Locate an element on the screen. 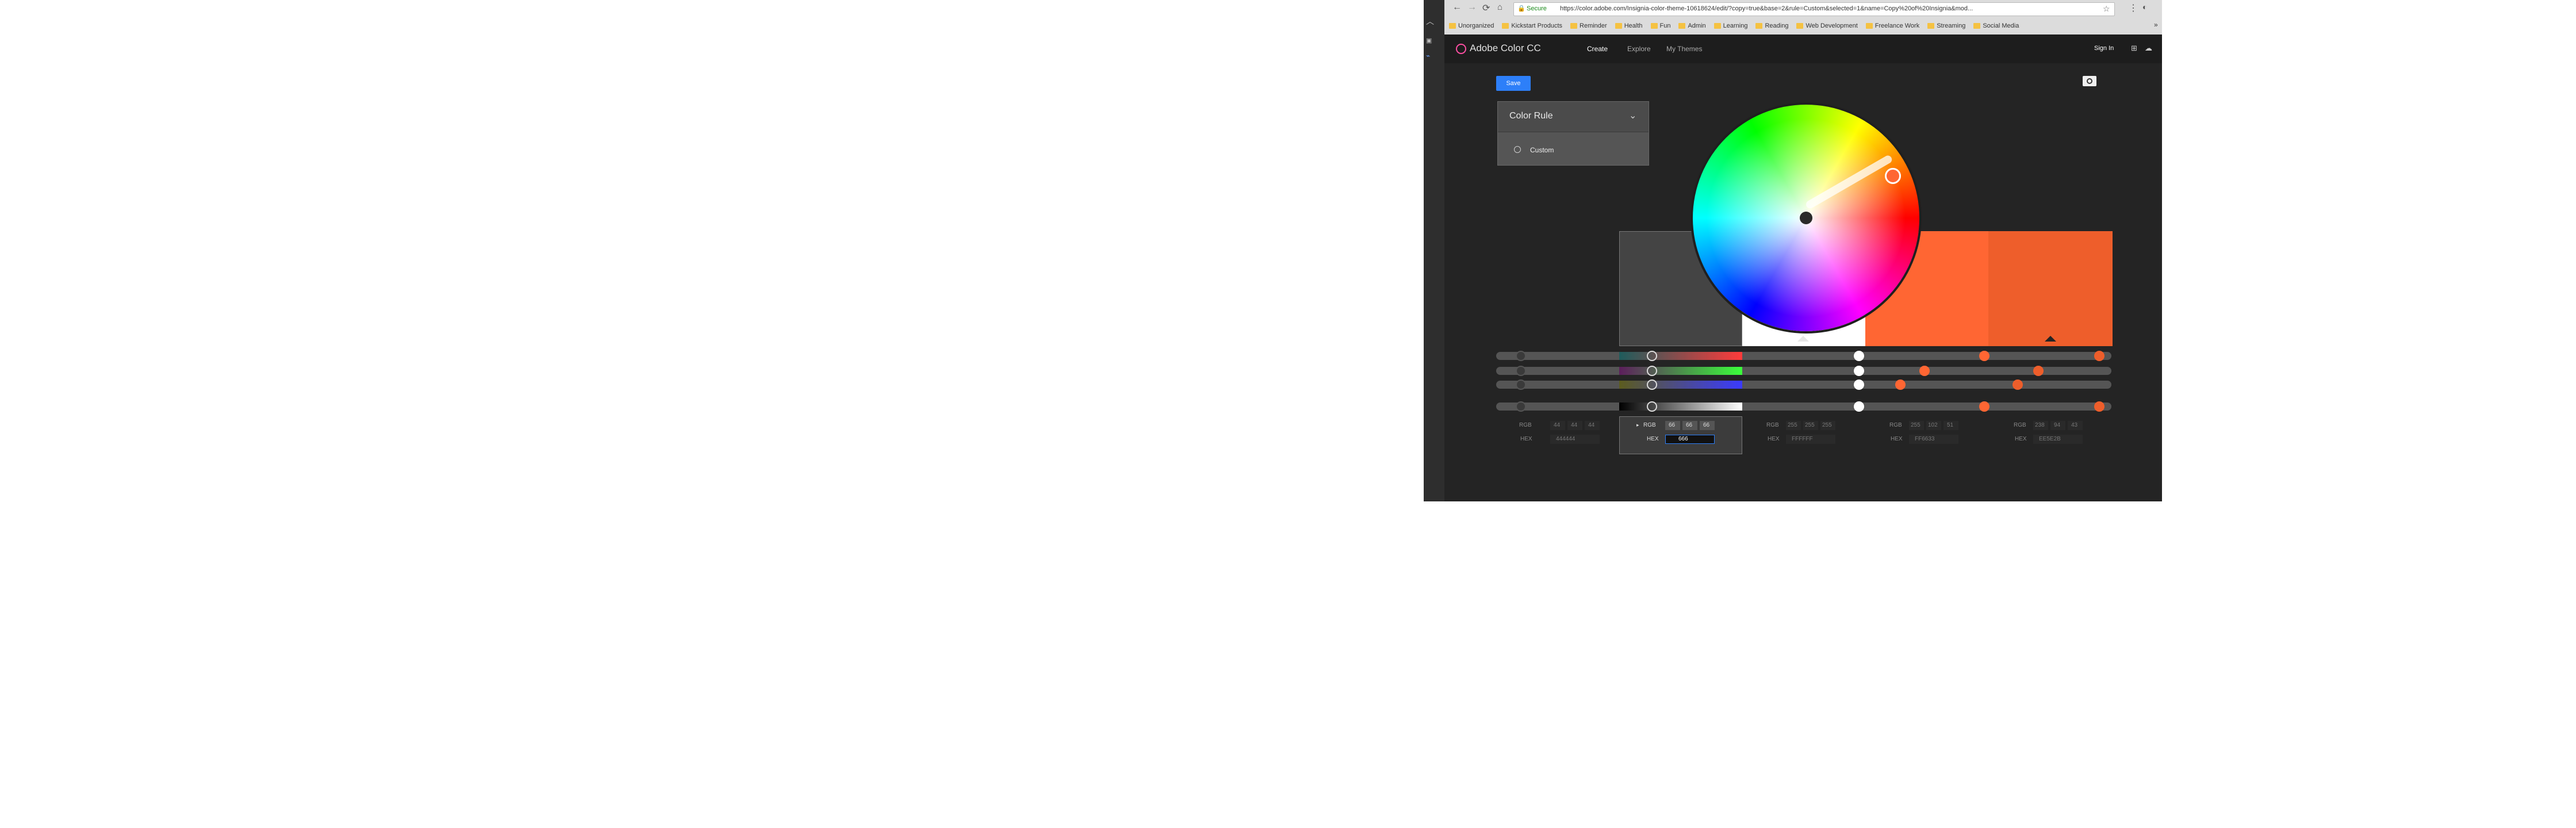  hex-field-1: 444444 is located at coordinates (1575, 439).